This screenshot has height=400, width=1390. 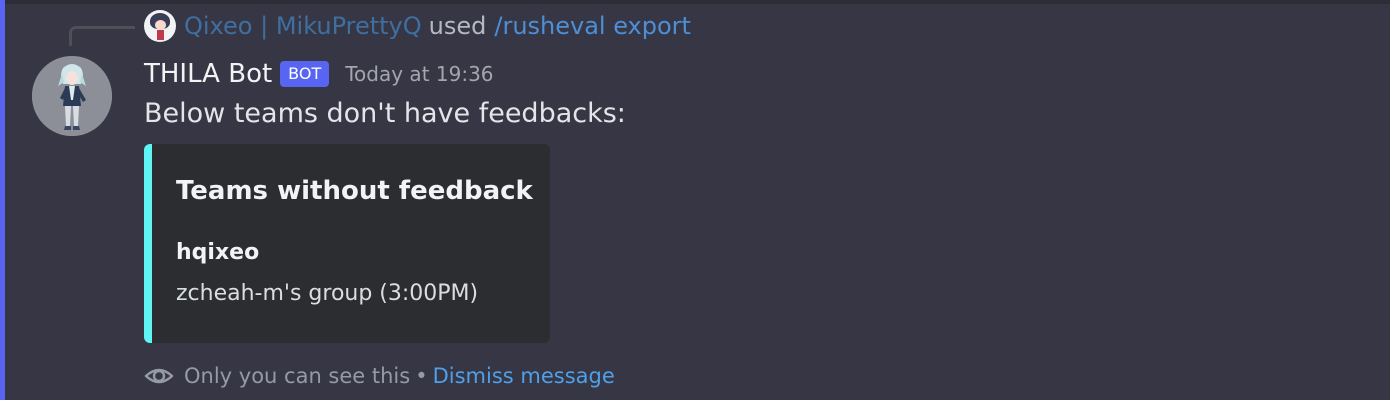 I want to click on reply-spine, so click(x=102, y=36).